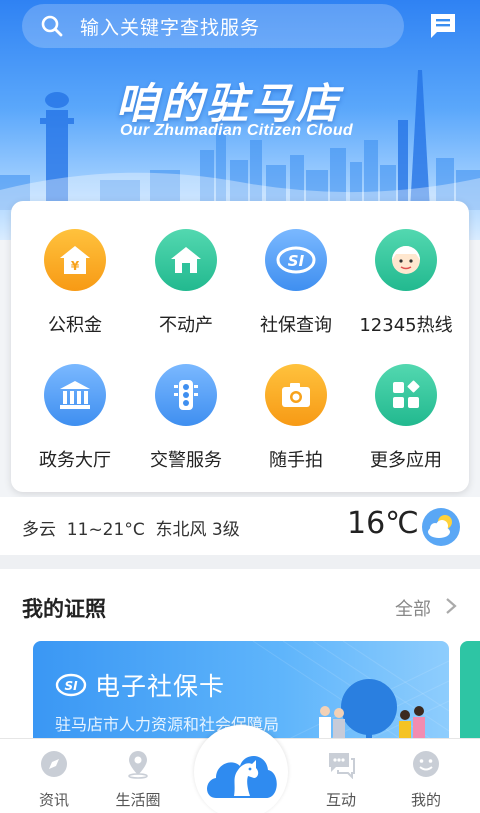  What do you see at coordinates (340, 800) in the screenshot?
I see `tab-label: 互动` at bounding box center [340, 800].